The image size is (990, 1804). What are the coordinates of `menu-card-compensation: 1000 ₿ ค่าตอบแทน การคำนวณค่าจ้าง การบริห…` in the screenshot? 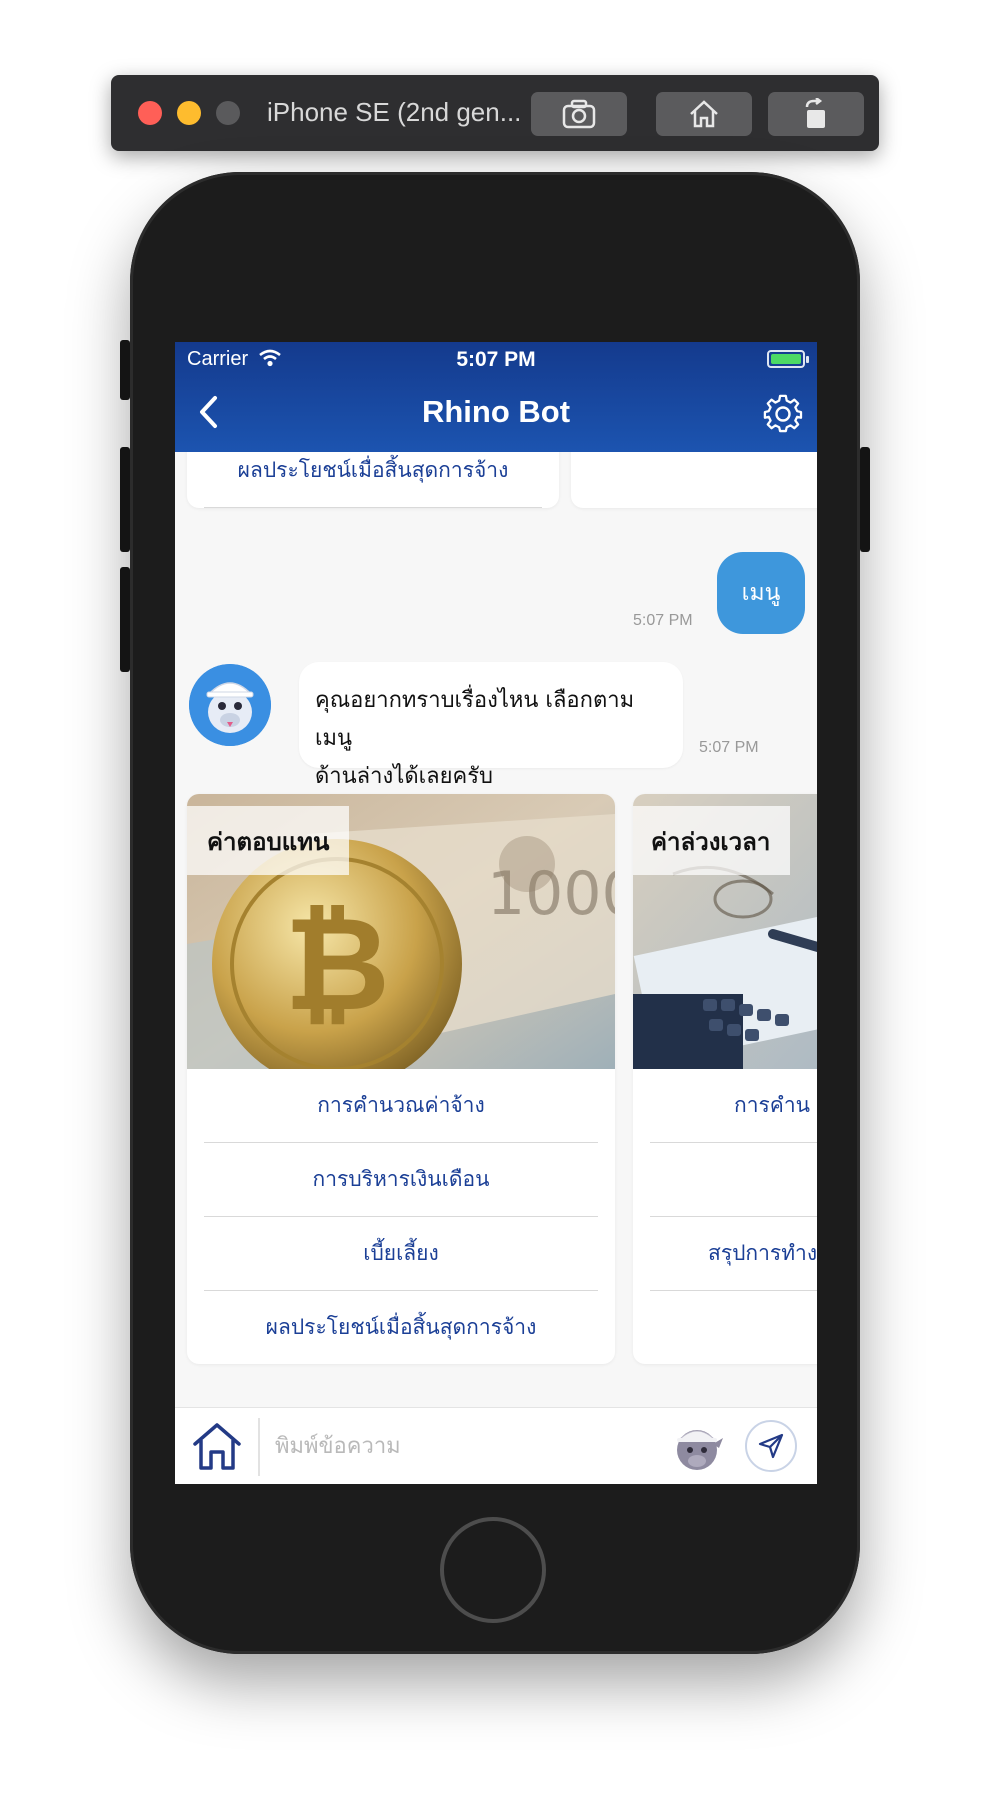 It's located at (401, 1079).